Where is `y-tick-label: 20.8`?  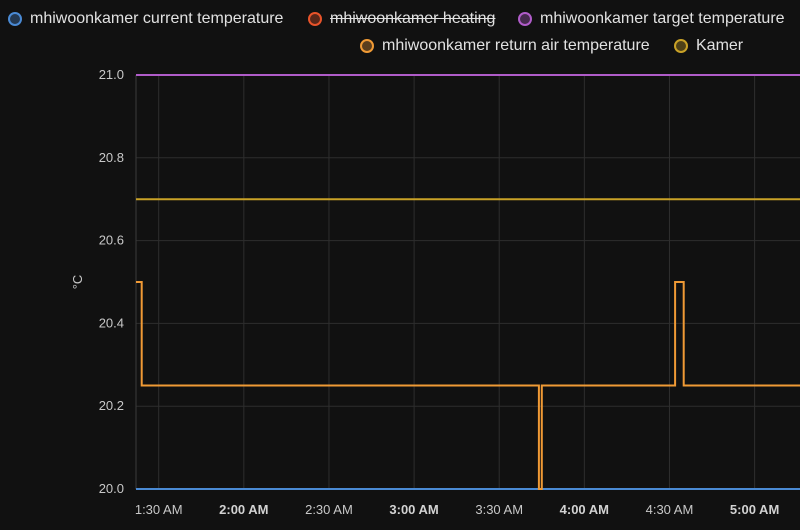
y-tick-label: 20.8 is located at coordinates (111, 157).